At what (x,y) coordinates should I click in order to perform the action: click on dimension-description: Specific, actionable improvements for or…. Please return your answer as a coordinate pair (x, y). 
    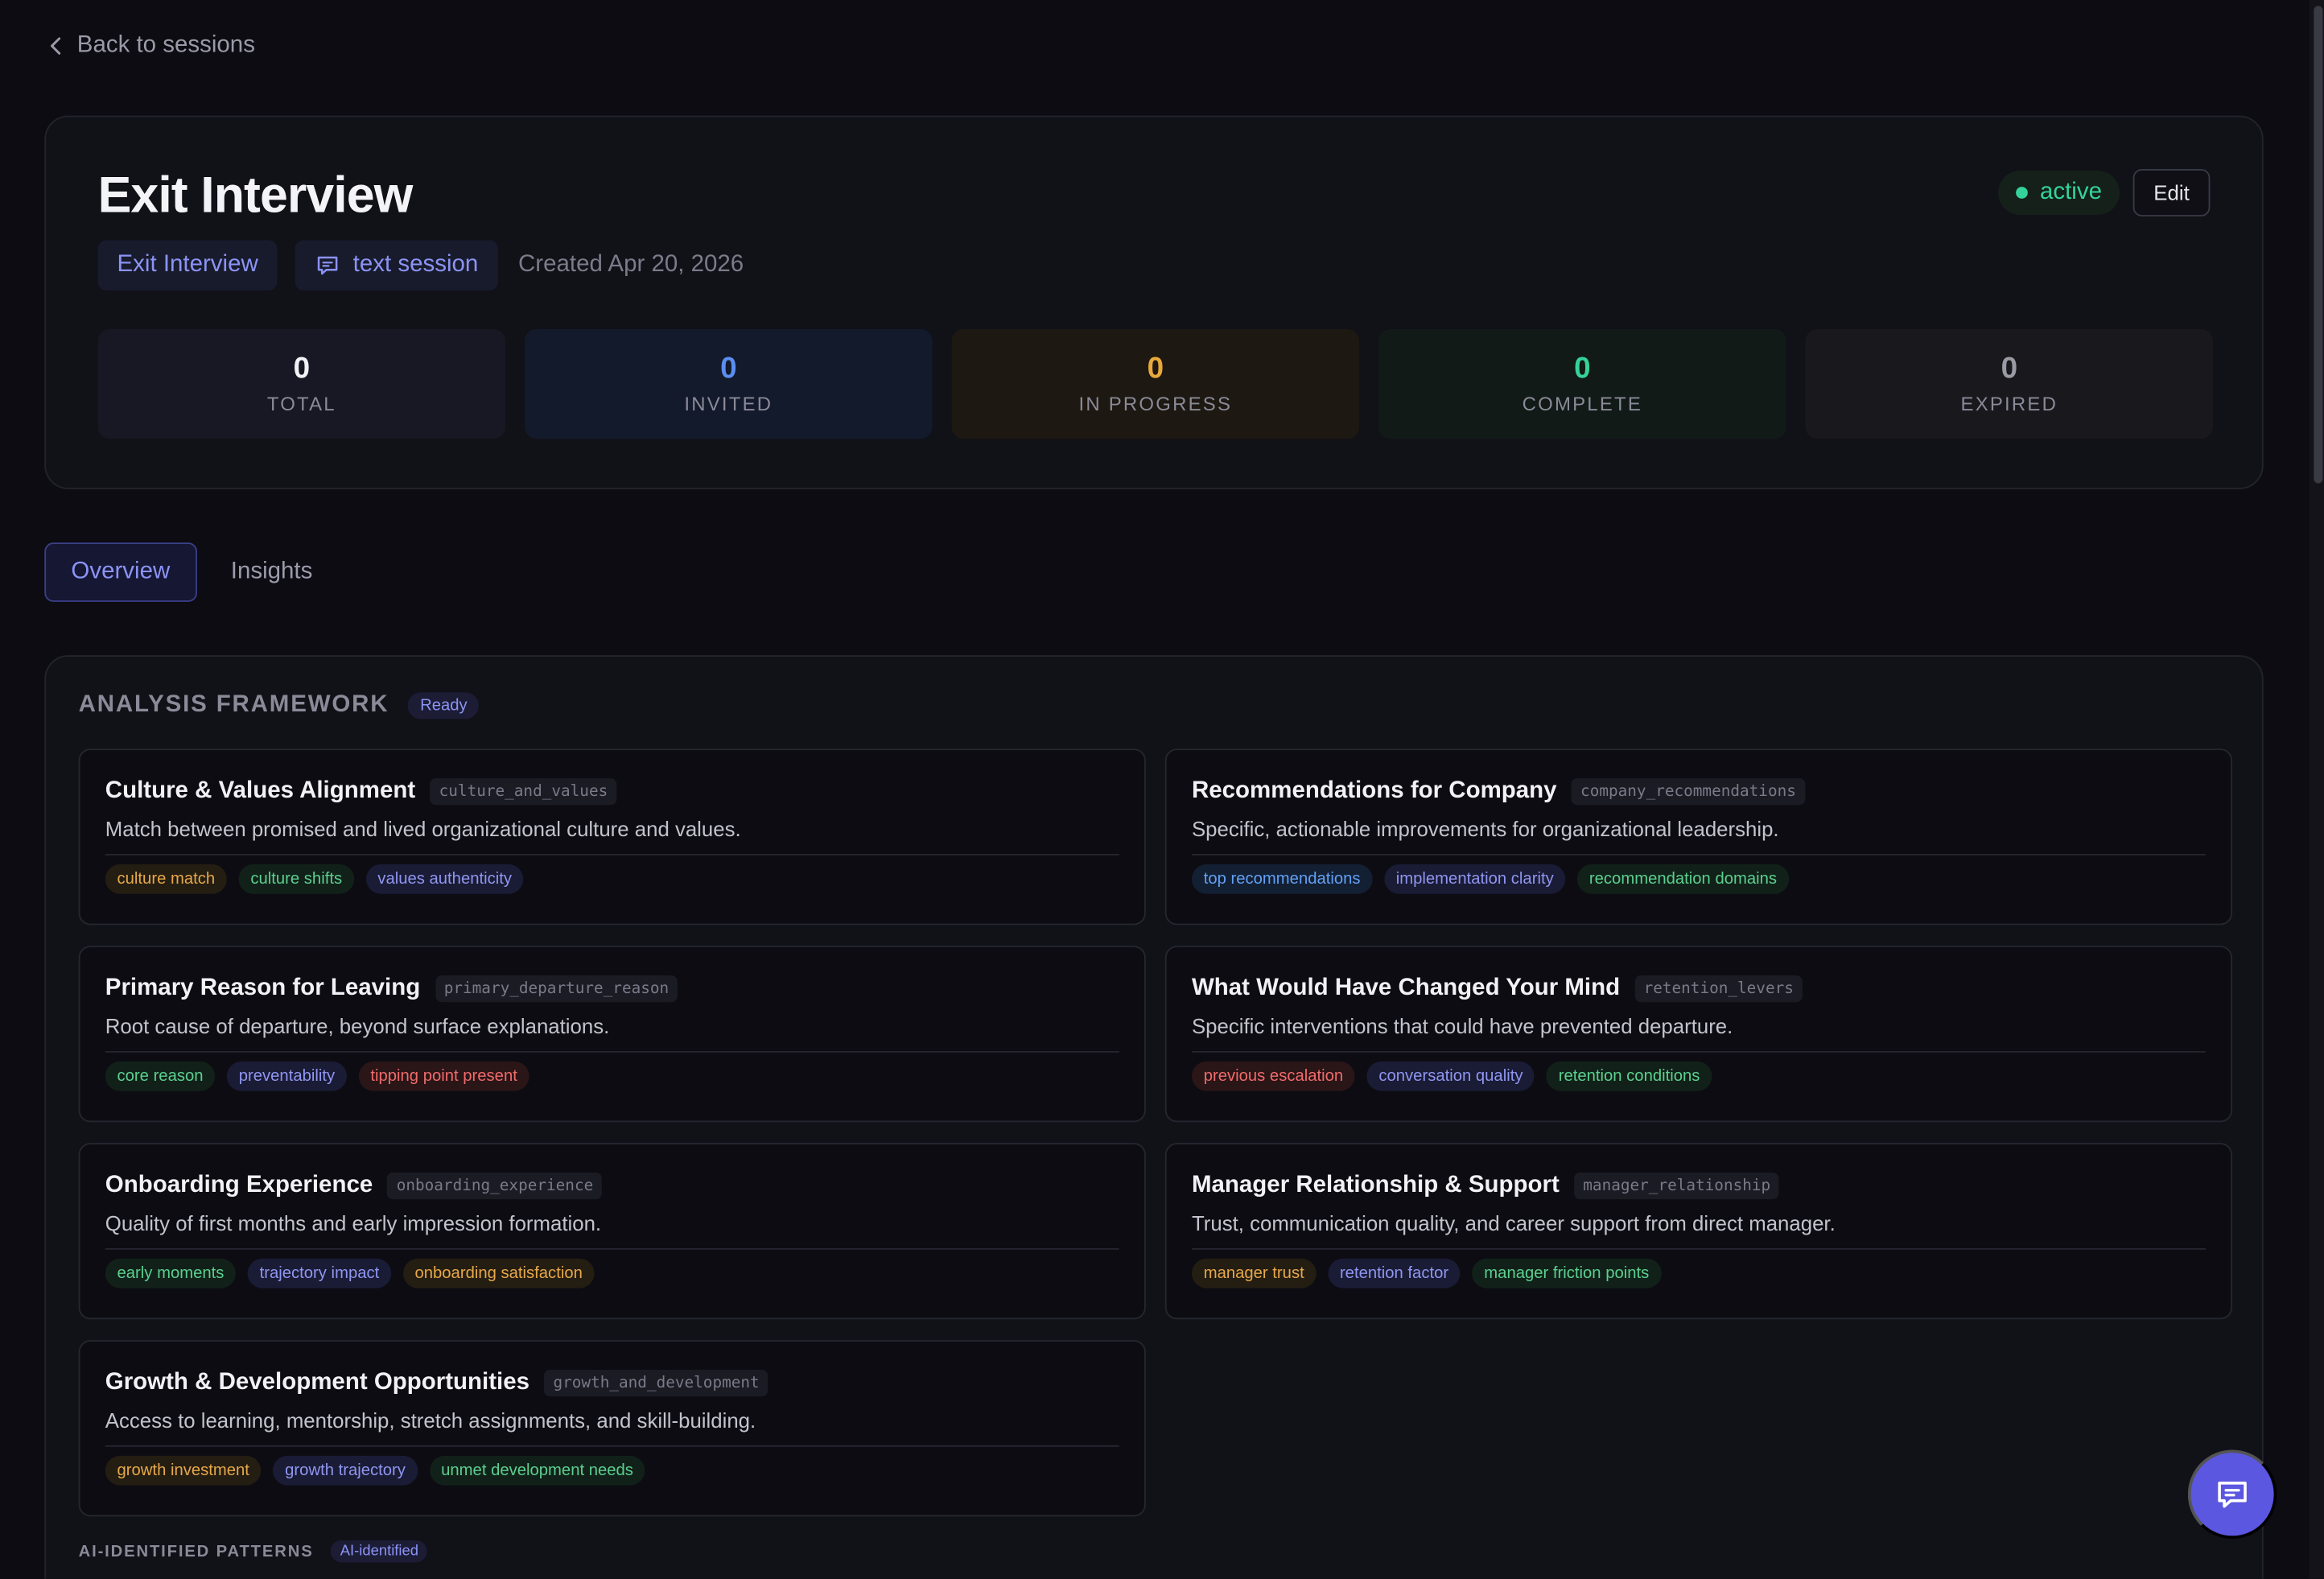
    Looking at the image, I should click on (1698, 836).